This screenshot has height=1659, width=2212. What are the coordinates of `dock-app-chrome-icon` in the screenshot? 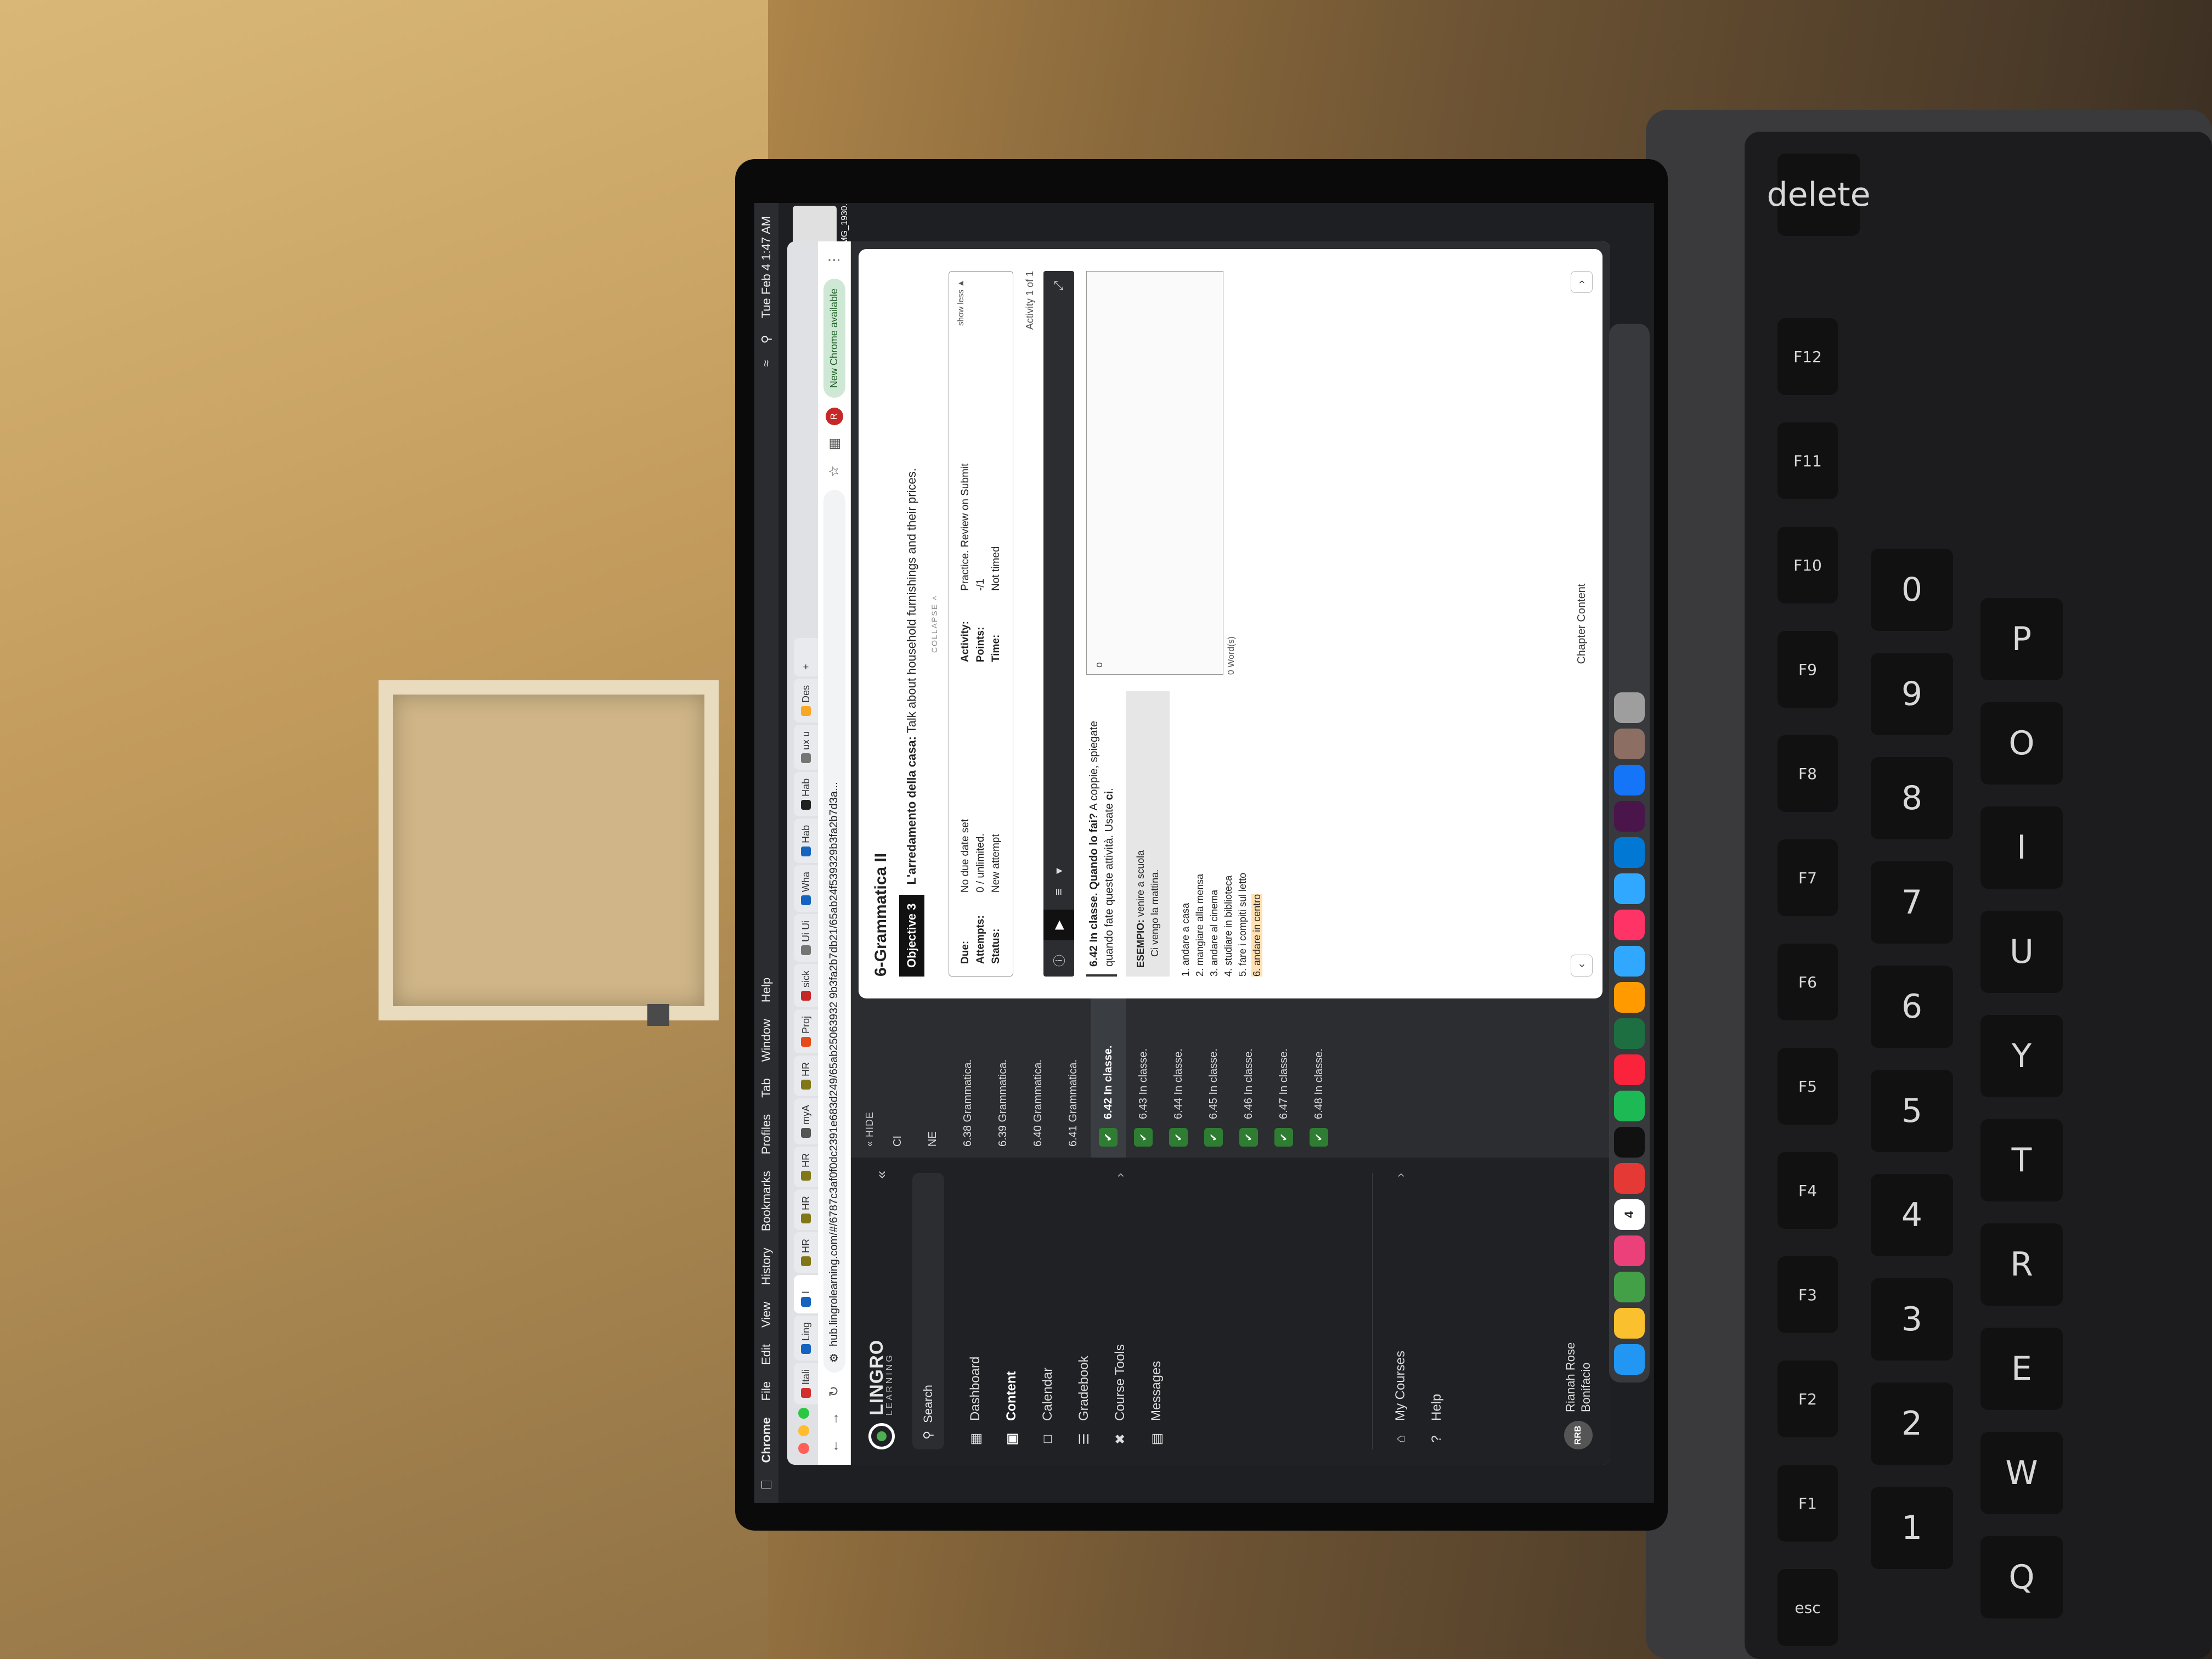 It's located at (1630, 1324).